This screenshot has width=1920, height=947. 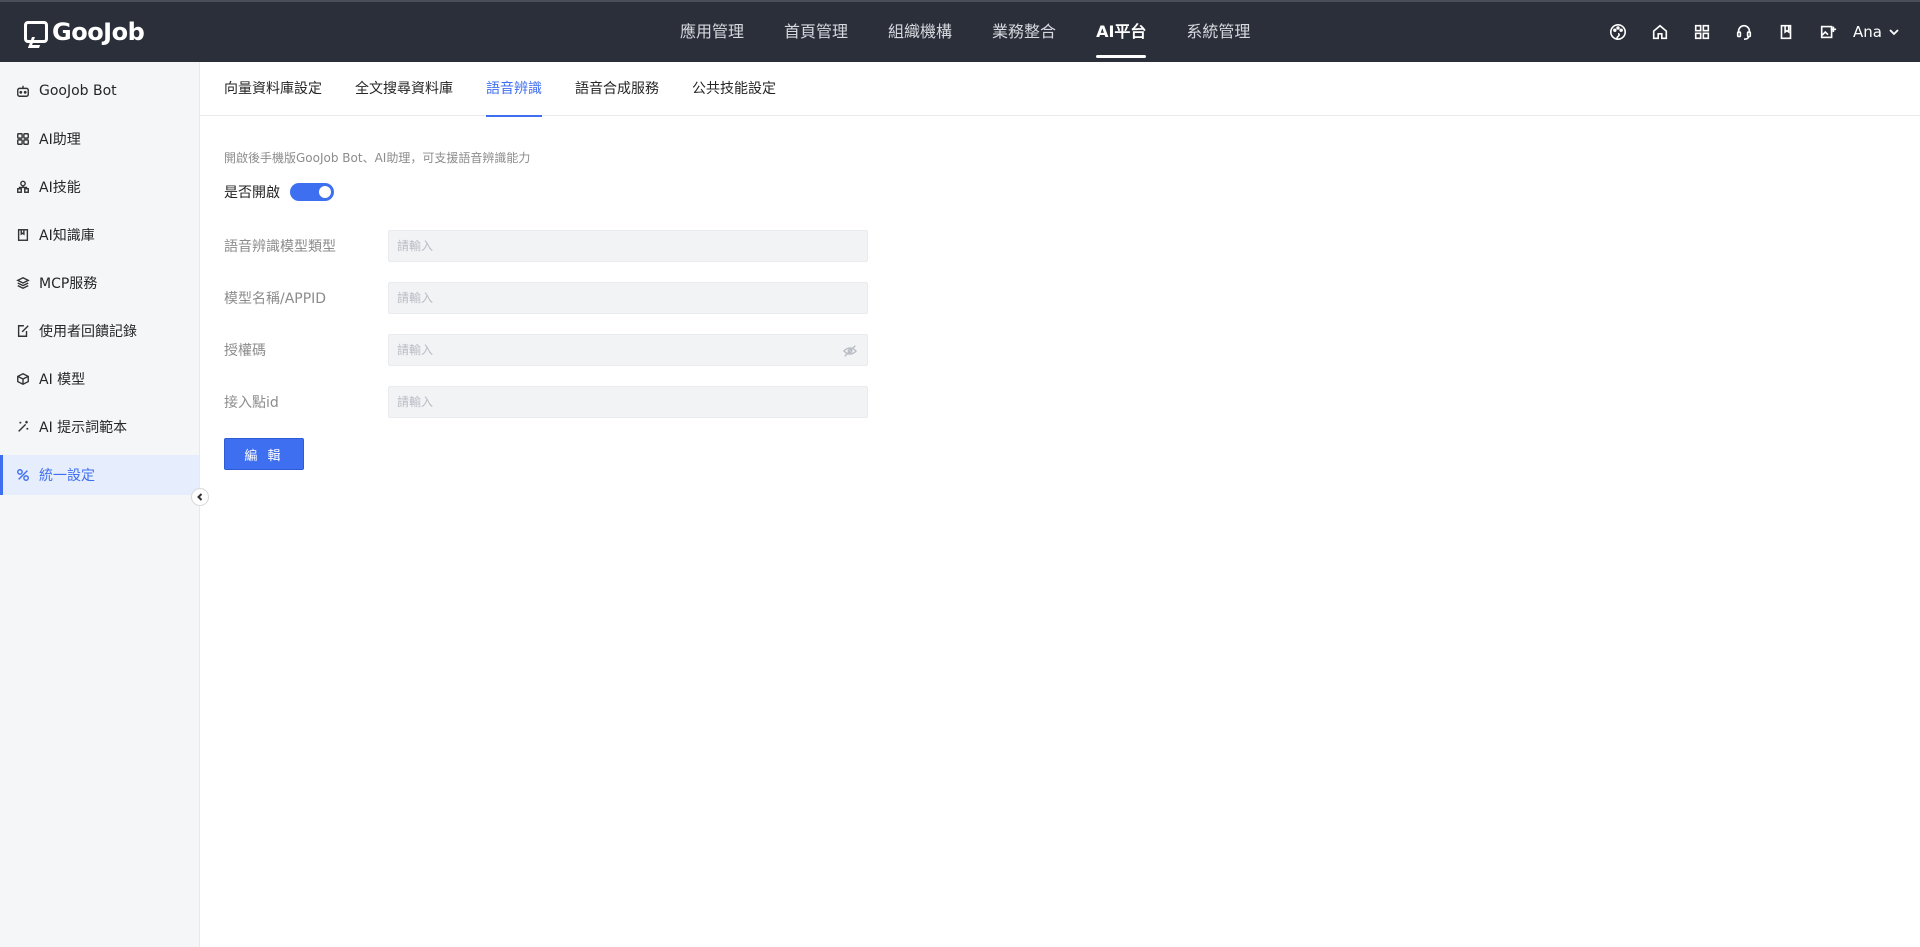 I want to click on top-bar: GooJob 應用管理 首頁管理 組織機構 業務整合 AI平台 系統管理 Ana, so click(x=960, y=31).